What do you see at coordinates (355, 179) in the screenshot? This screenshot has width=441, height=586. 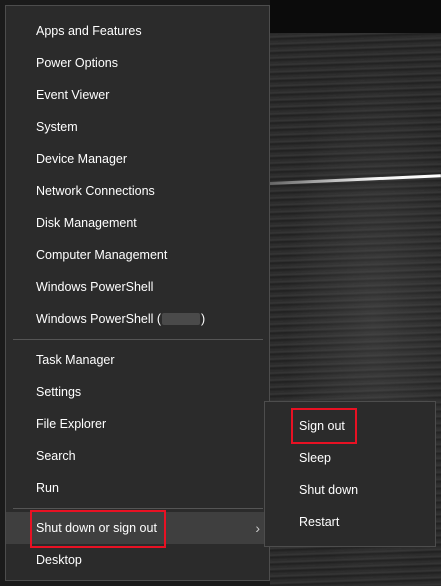 I see `wallpaper-light-streak` at bounding box center [355, 179].